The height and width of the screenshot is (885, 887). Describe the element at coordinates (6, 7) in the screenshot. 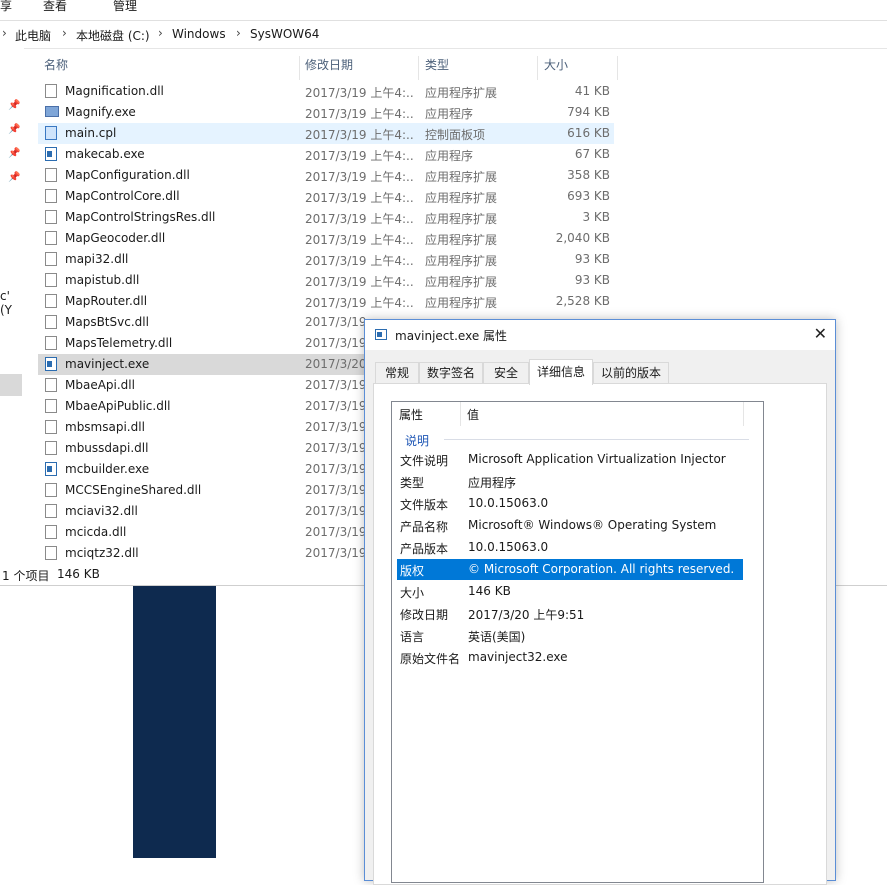

I see `ribbon-tab-share: 享` at that location.